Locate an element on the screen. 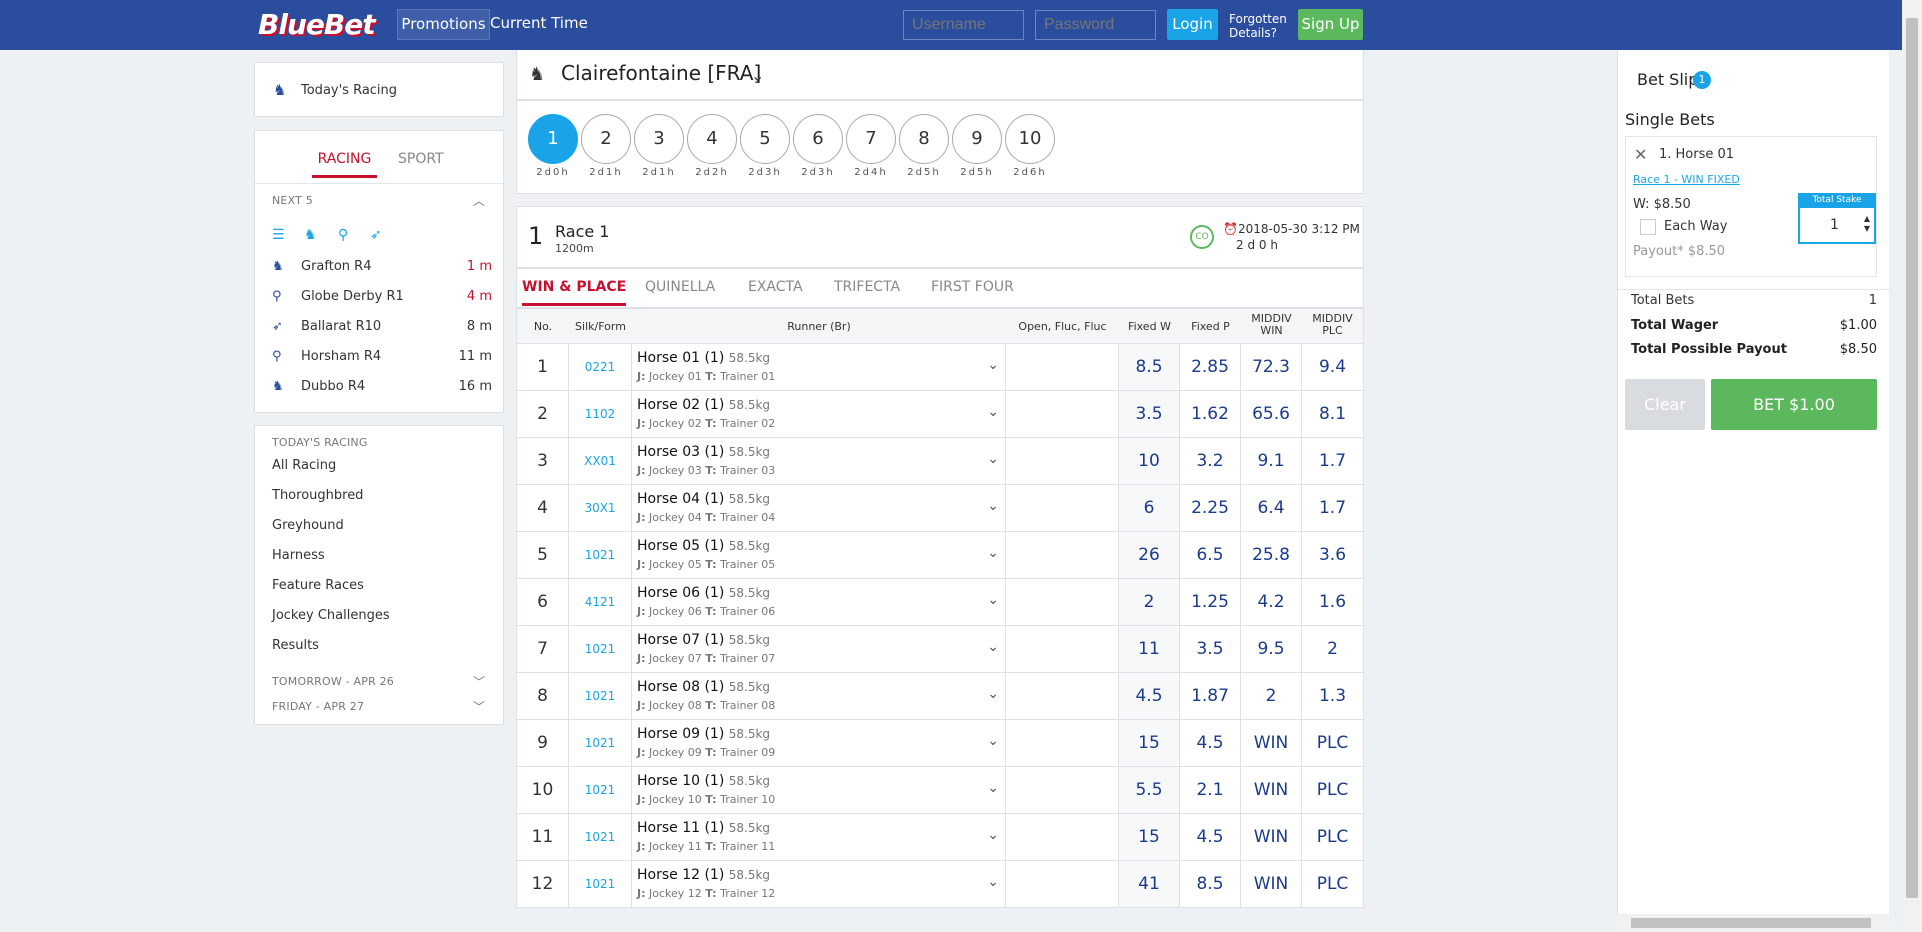  middiv-win-odds: 65.6 is located at coordinates (1271, 414).